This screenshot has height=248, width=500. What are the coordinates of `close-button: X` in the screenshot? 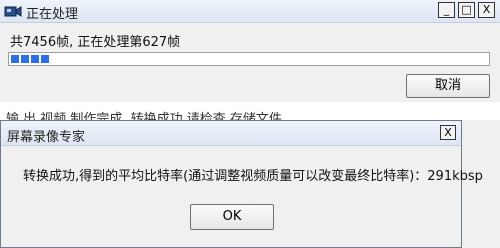 It's located at (486, 10).